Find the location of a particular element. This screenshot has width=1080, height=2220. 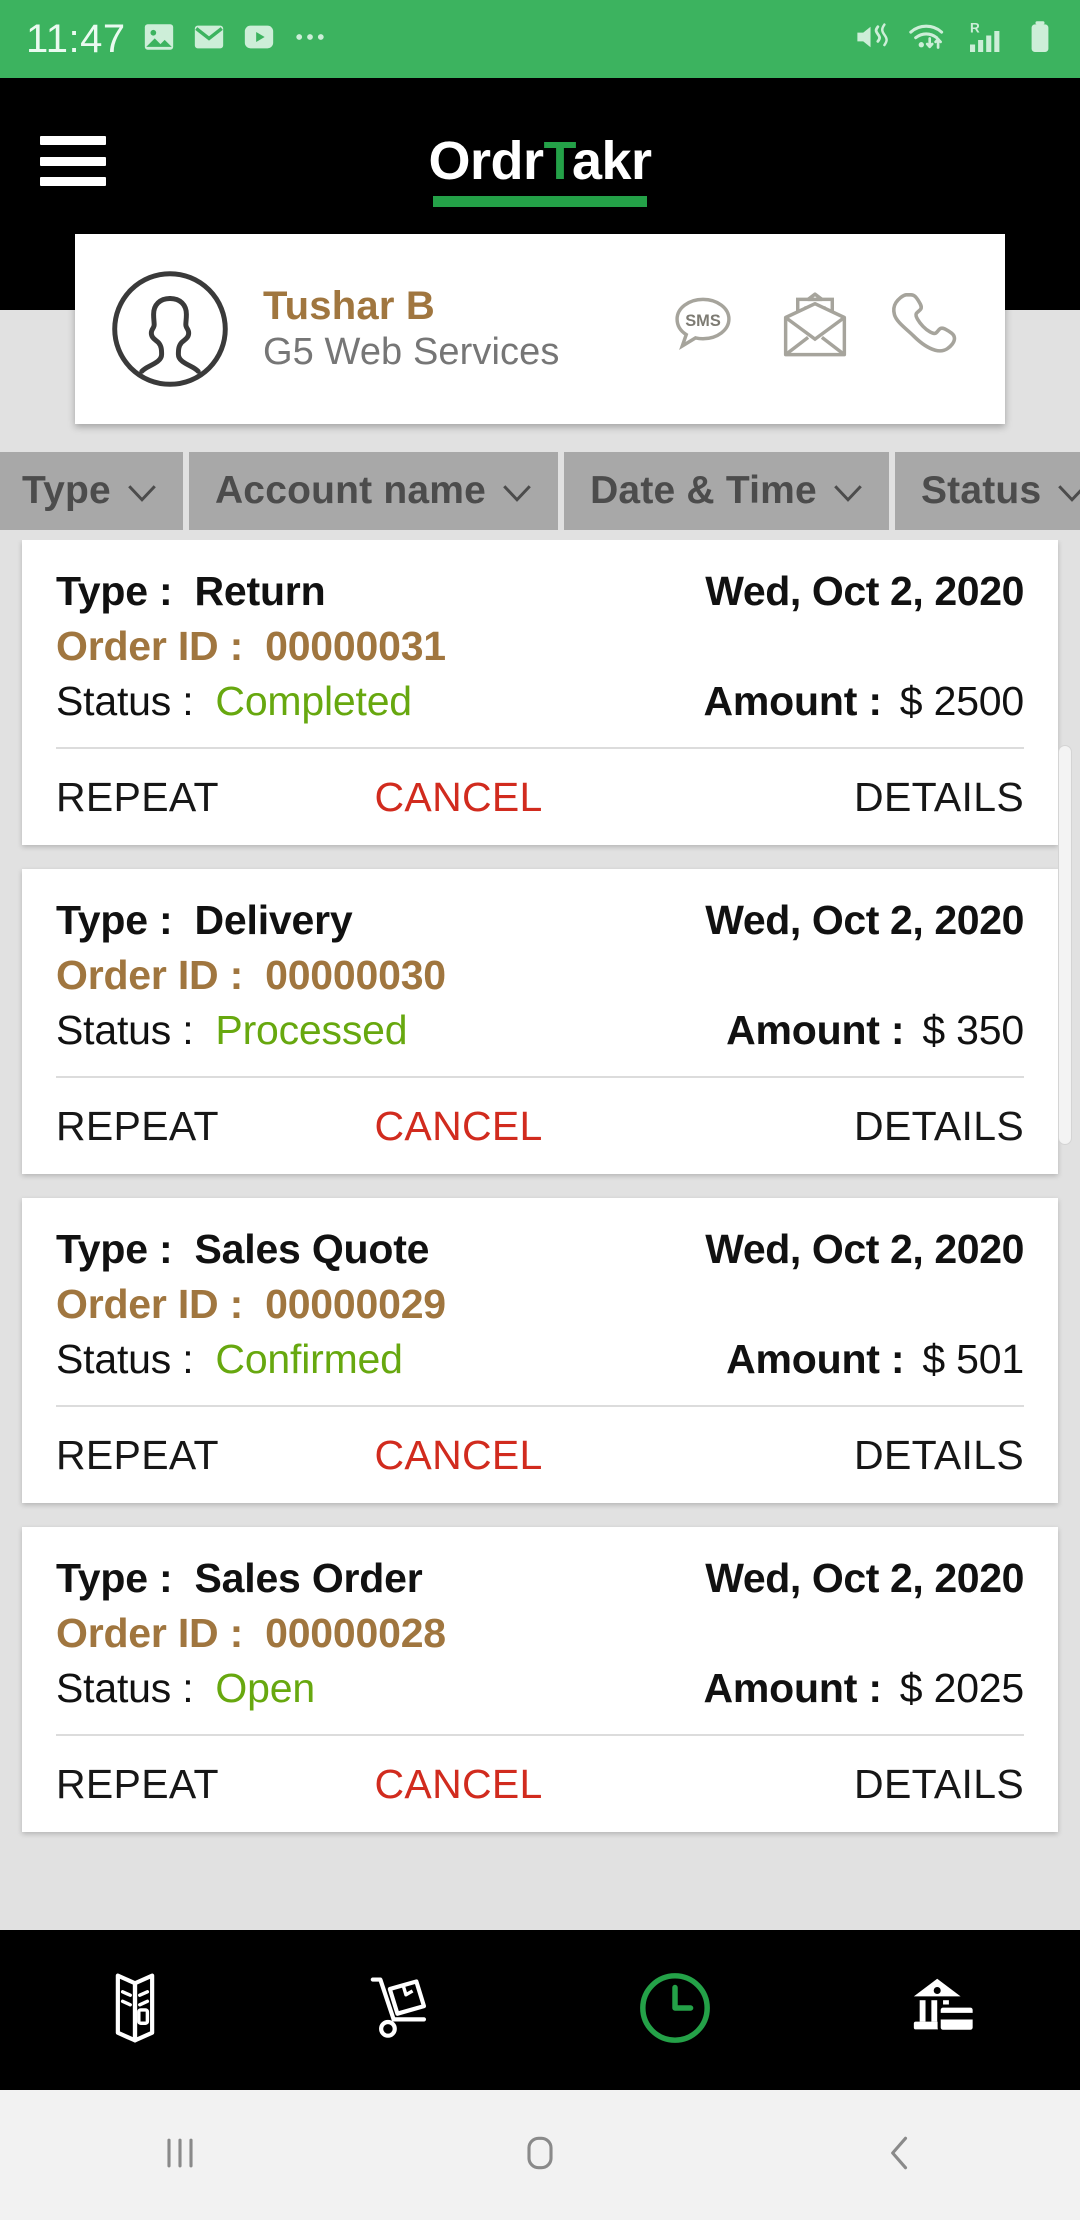

app-logo: OrdrTakr is located at coordinates (540, 161).